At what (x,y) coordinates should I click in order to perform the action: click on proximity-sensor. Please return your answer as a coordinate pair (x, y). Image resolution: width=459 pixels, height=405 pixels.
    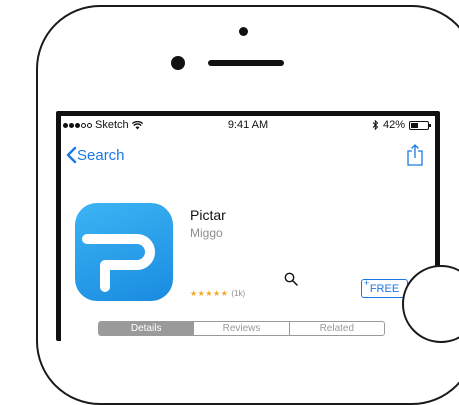
    Looking at the image, I should click on (178, 63).